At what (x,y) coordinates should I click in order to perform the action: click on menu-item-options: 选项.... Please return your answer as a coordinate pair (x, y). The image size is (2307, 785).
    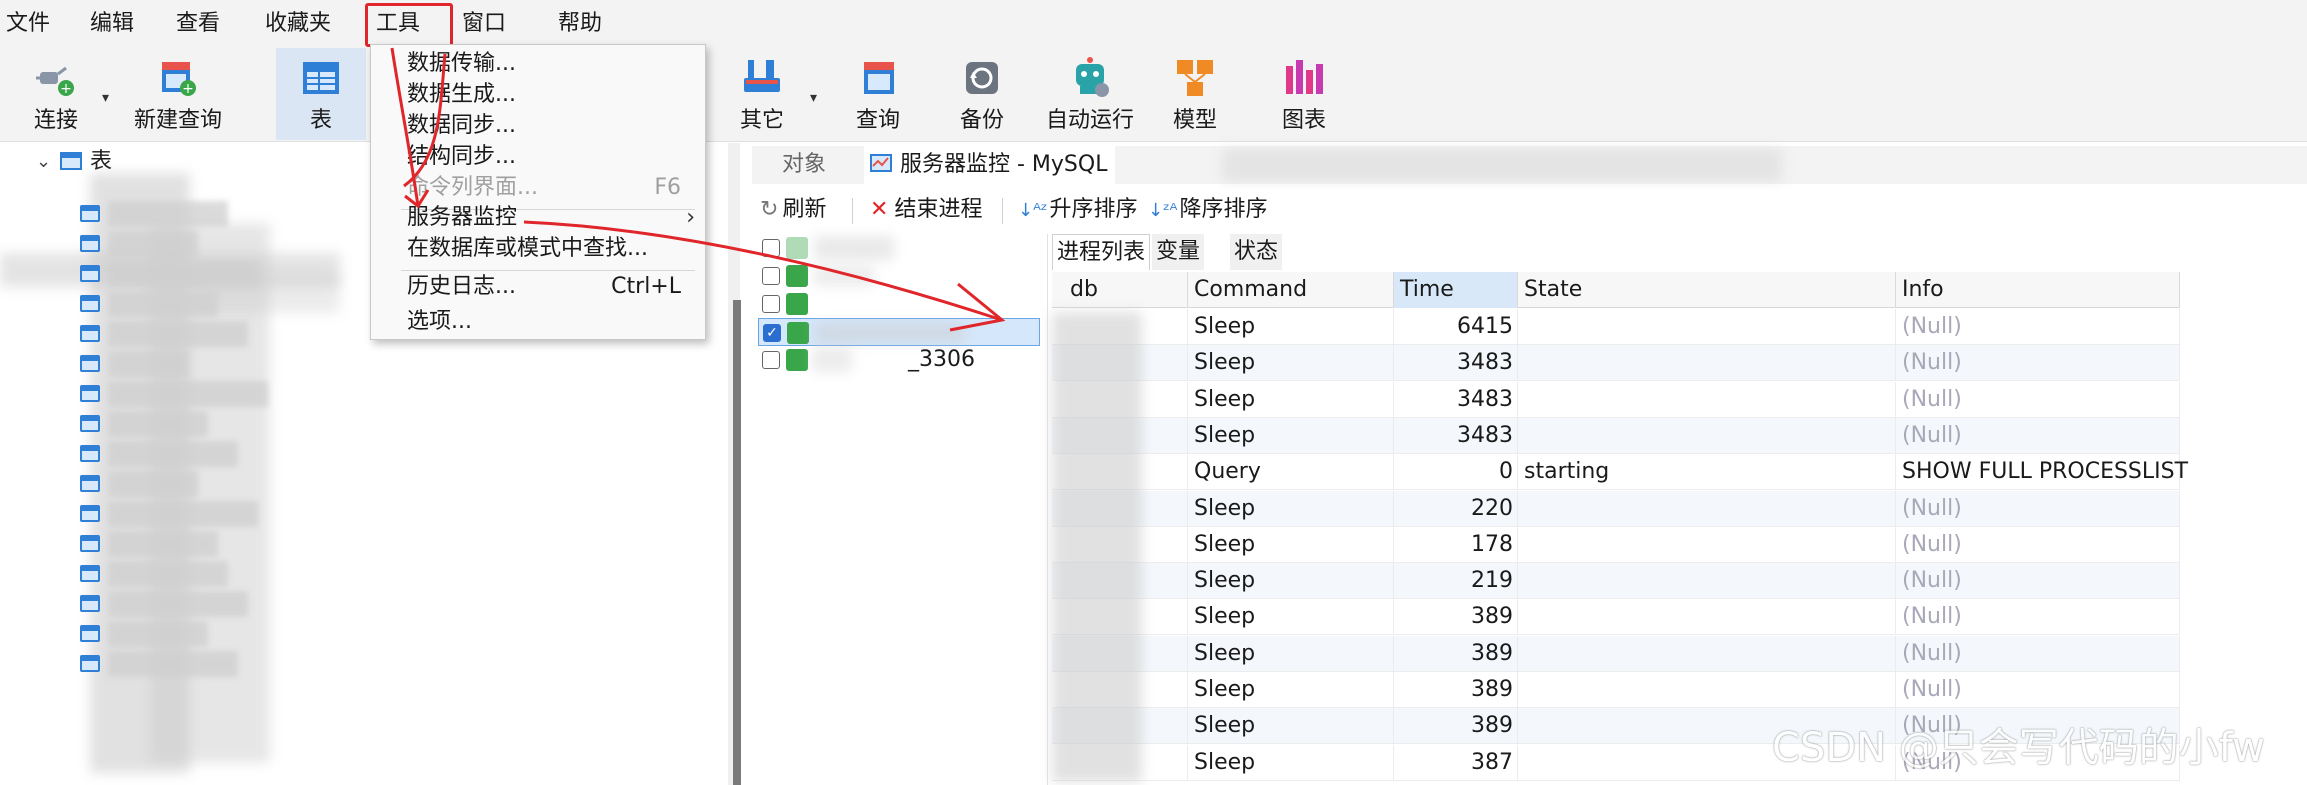
    Looking at the image, I should click on (439, 322).